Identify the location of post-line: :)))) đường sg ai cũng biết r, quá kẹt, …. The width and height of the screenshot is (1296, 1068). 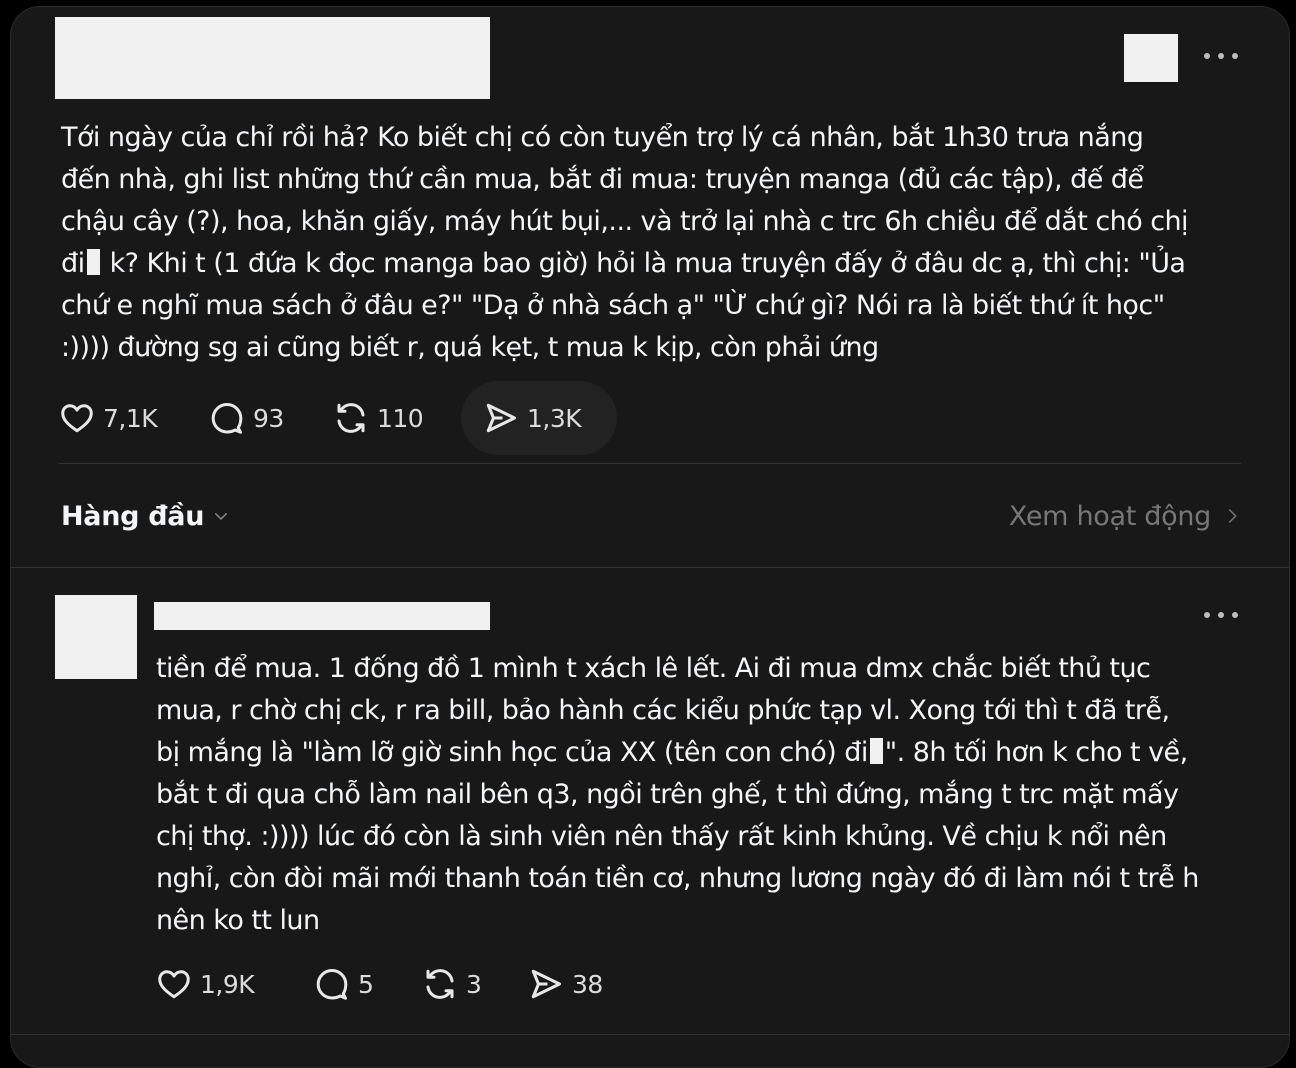
(470, 347).